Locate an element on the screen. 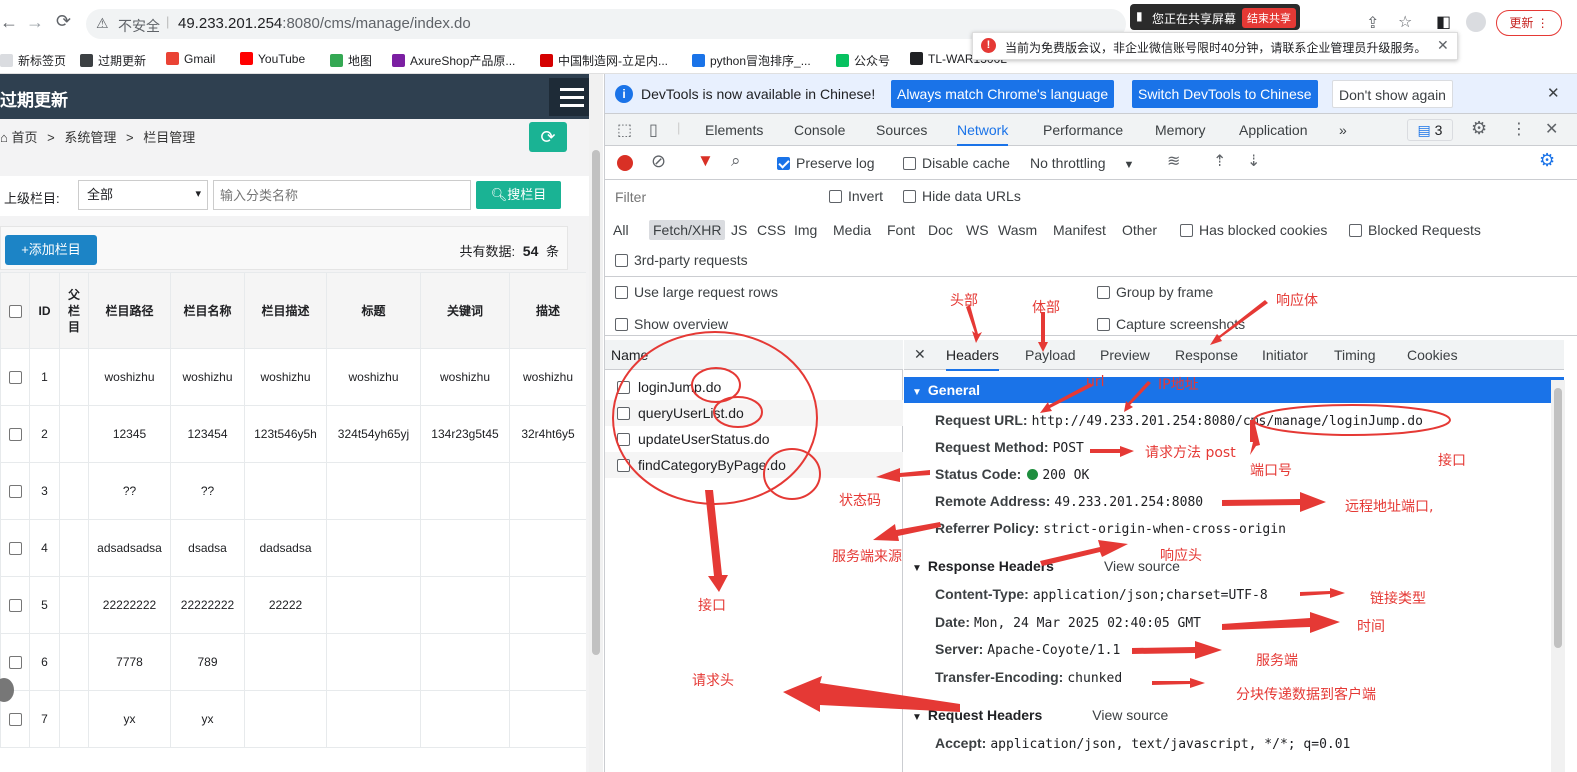 The image size is (1577, 772). large-rows-checkbox: Use large request rows is located at coordinates (696, 292).